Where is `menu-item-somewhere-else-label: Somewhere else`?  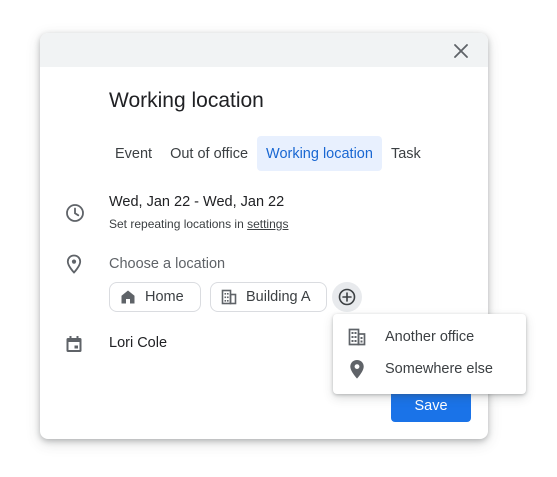 menu-item-somewhere-else-label: Somewhere else is located at coordinates (439, 369).